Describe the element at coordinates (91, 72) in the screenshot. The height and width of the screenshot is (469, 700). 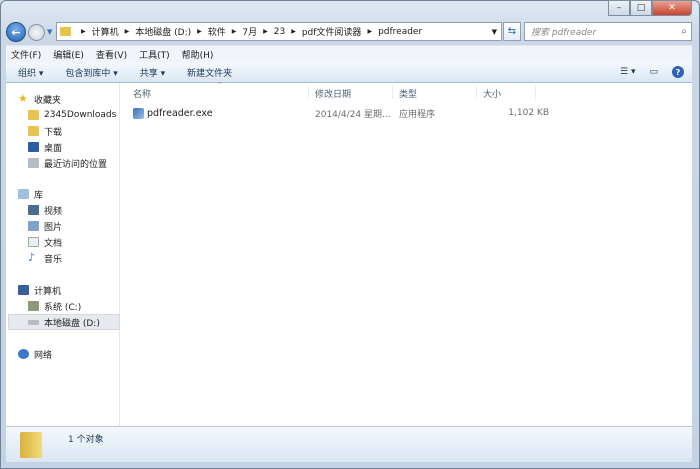
I see `include-in-library-button: 包含到库中 ▾` at that location.